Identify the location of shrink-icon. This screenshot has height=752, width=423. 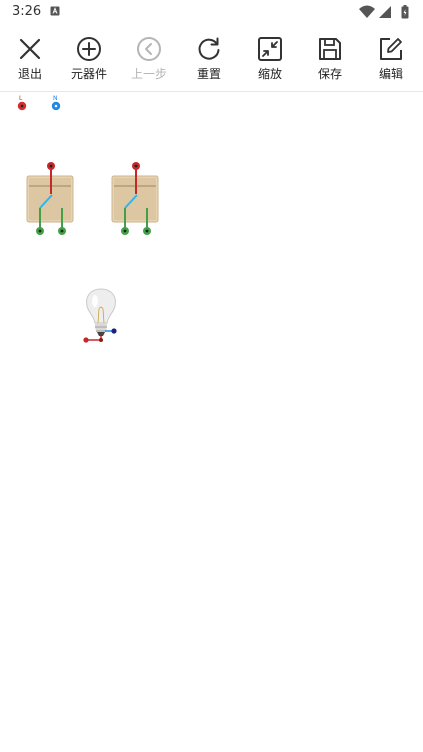
(270, 49).